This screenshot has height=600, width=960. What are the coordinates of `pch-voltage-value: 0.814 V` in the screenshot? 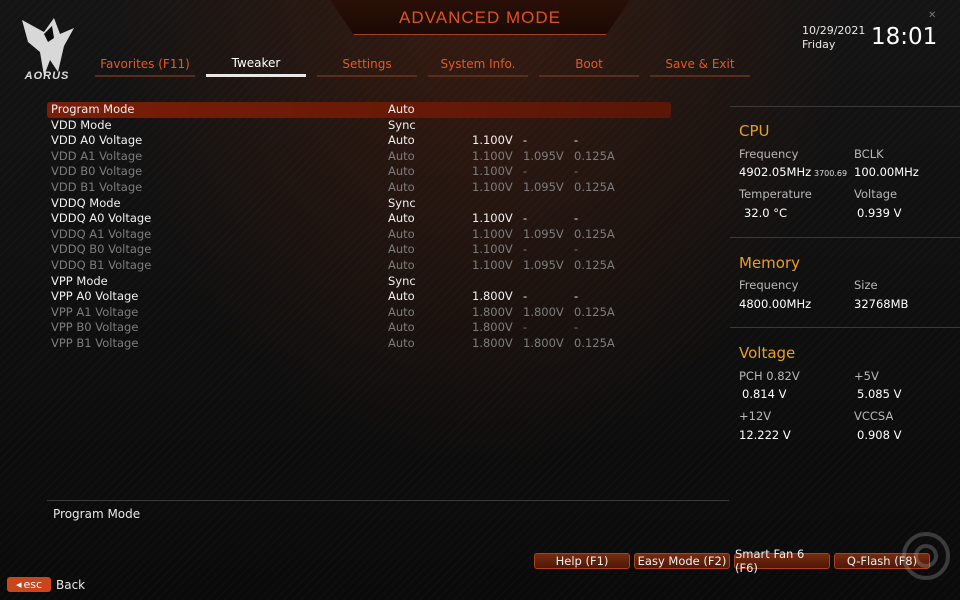 It's located at (764, 394).